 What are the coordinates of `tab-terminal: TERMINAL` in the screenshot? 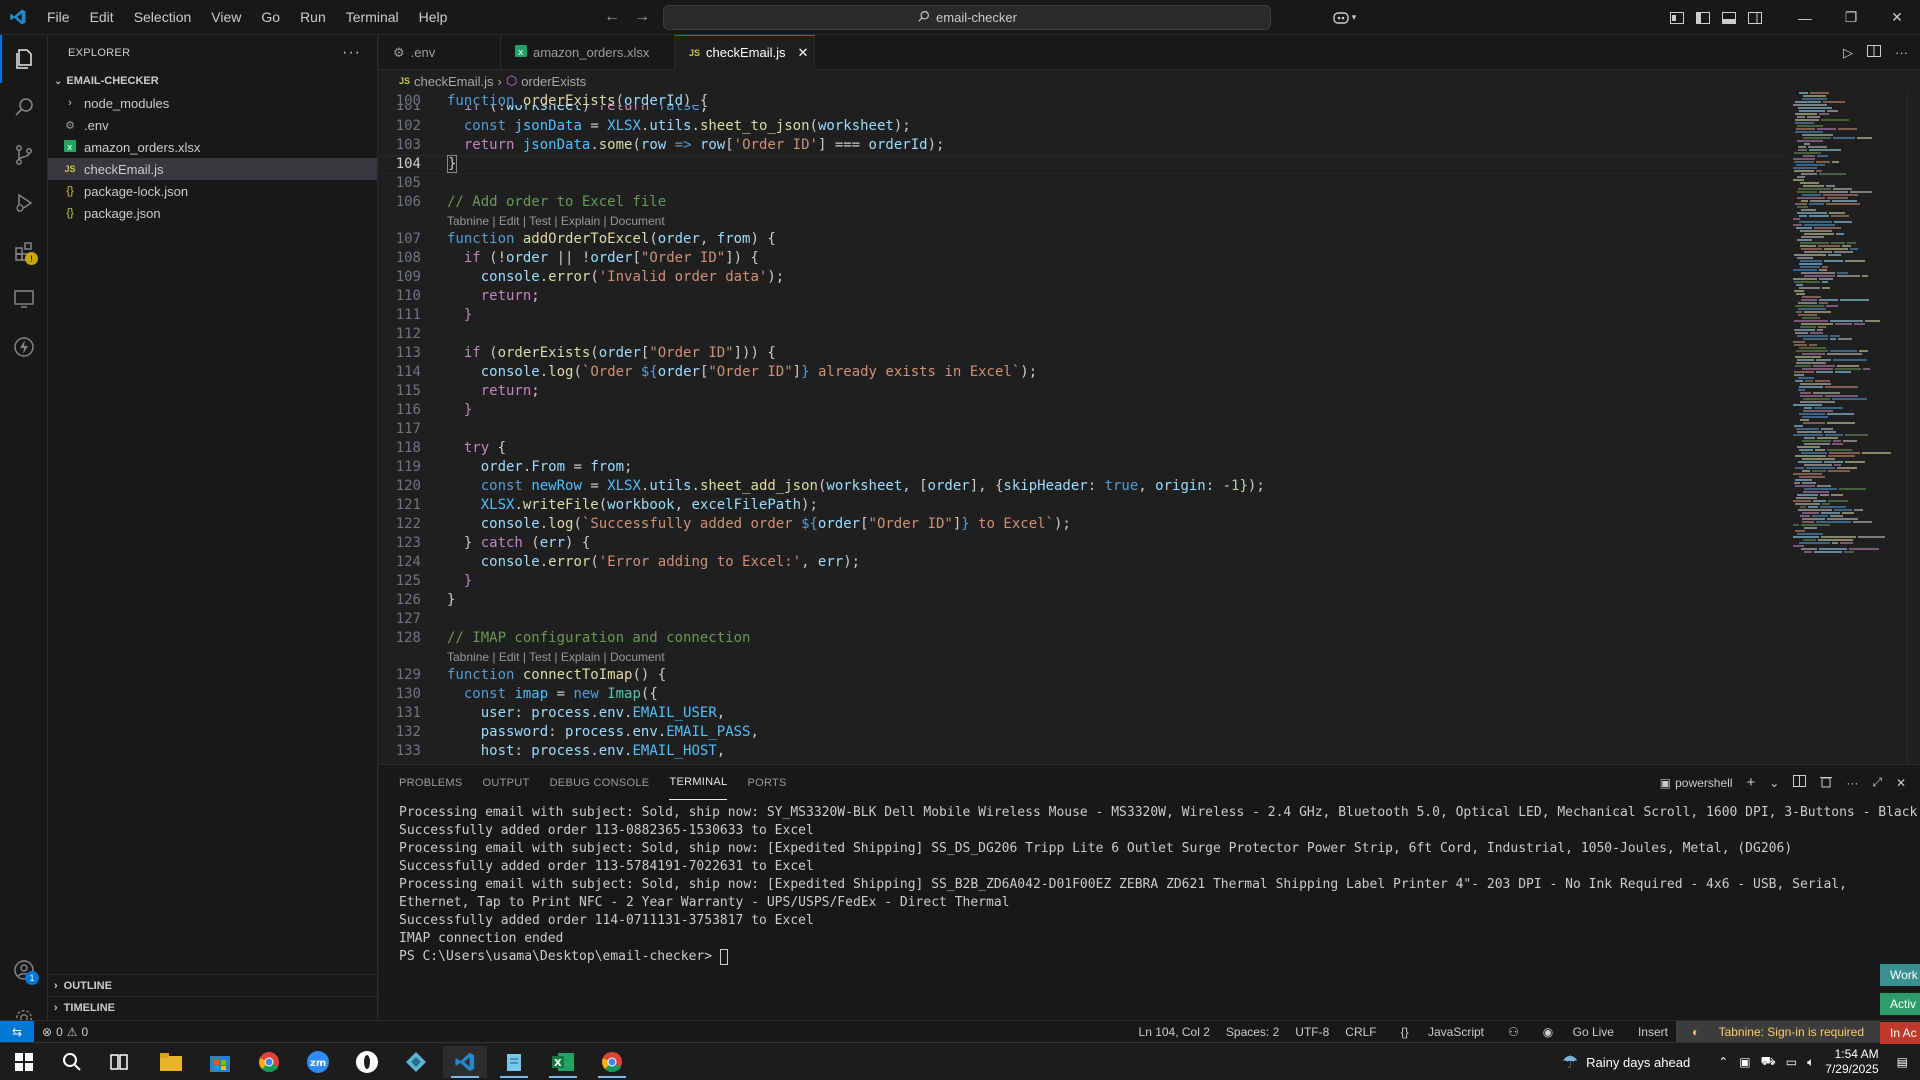 It's located at (698, 782).